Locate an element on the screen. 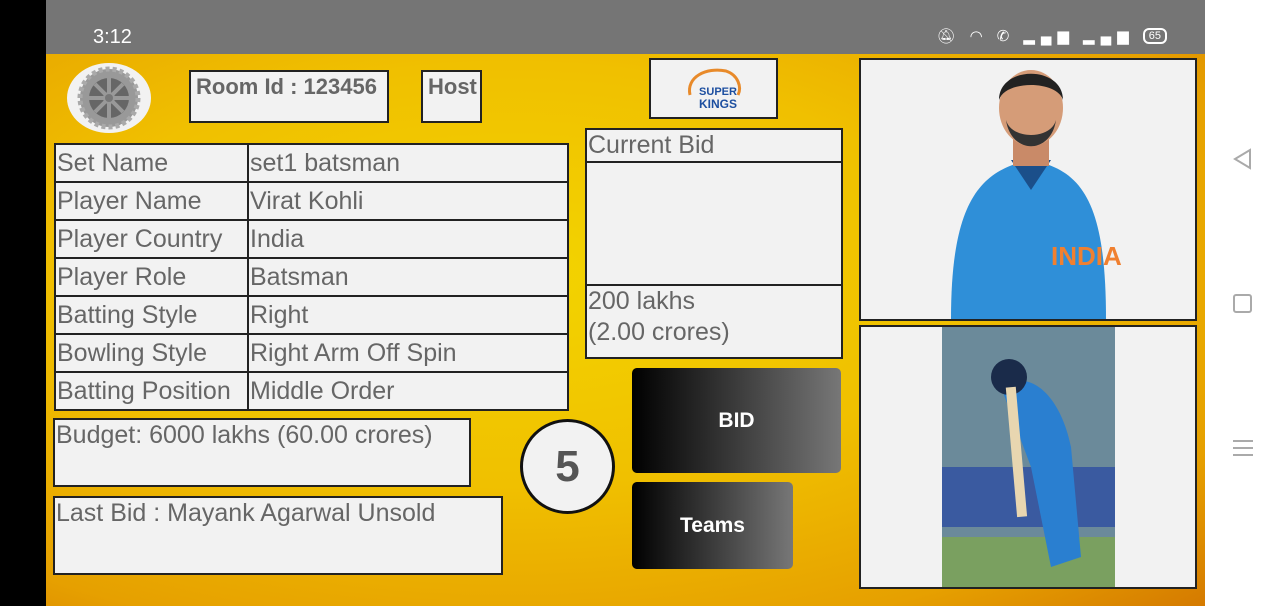 The image size is (1280, 606). player-action-photo is located at coordinates (1028, 457).